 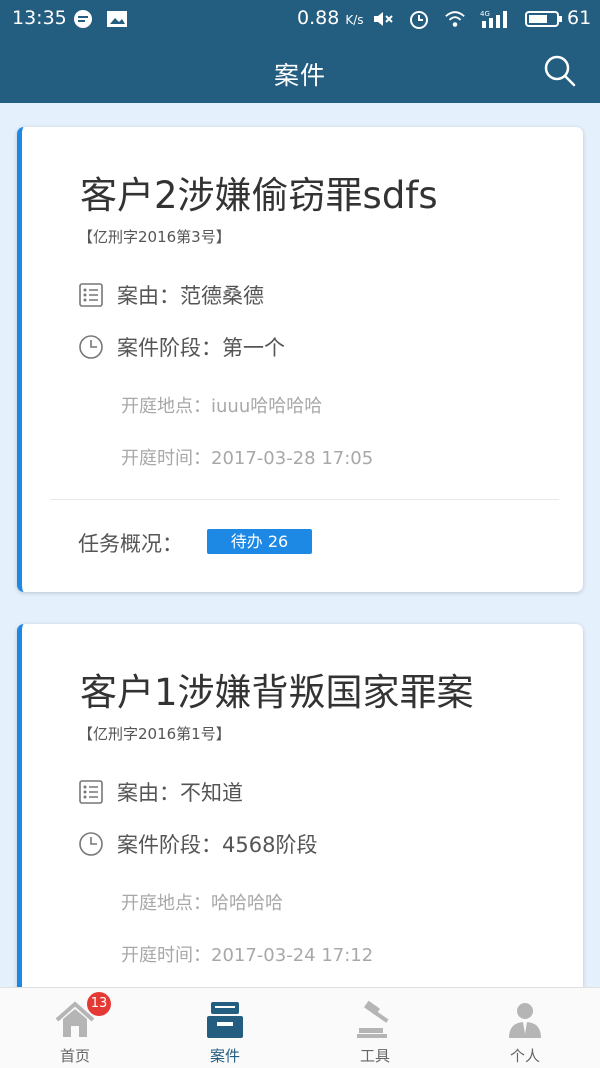 What do you see at coordinates (247, 955) in the screenshot?
I see `court-time: 开庭时间：2017-03-24 17:12` at bounding box center [247, 955].